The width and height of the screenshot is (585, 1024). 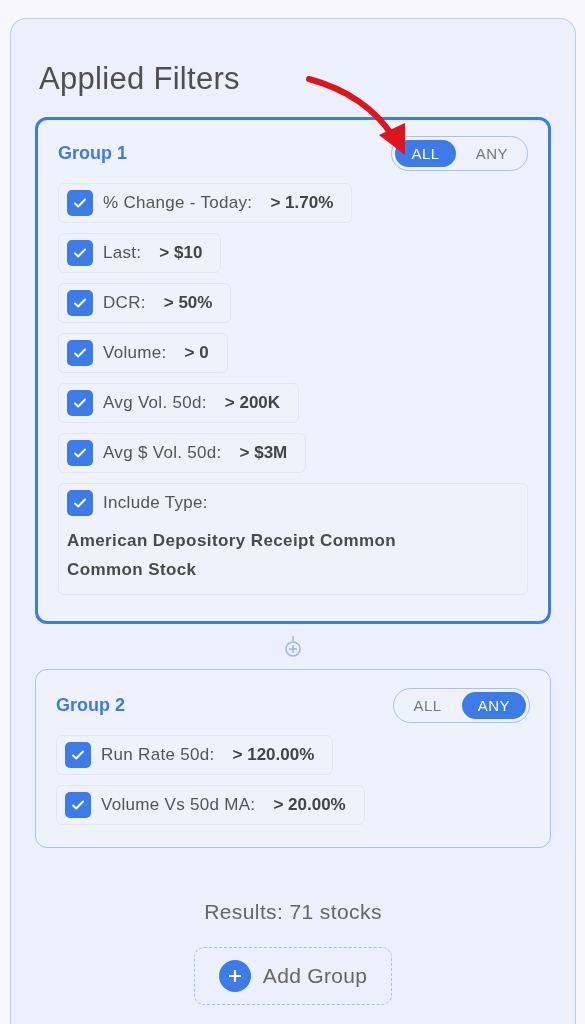 I want to click on filter-value: > 120.00%, so click(x=273, y=755).